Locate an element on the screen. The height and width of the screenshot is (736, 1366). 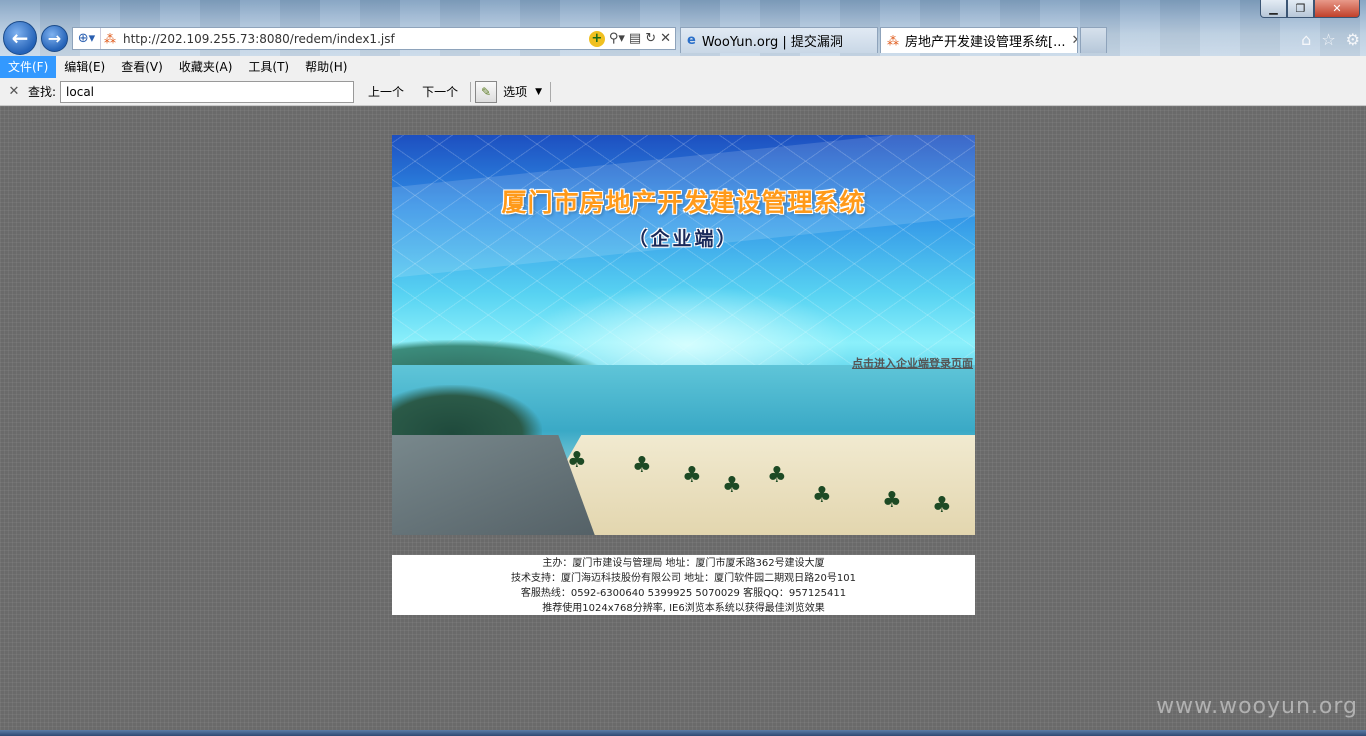
stop-icon: ✕ is located at coordinates (665, 38).